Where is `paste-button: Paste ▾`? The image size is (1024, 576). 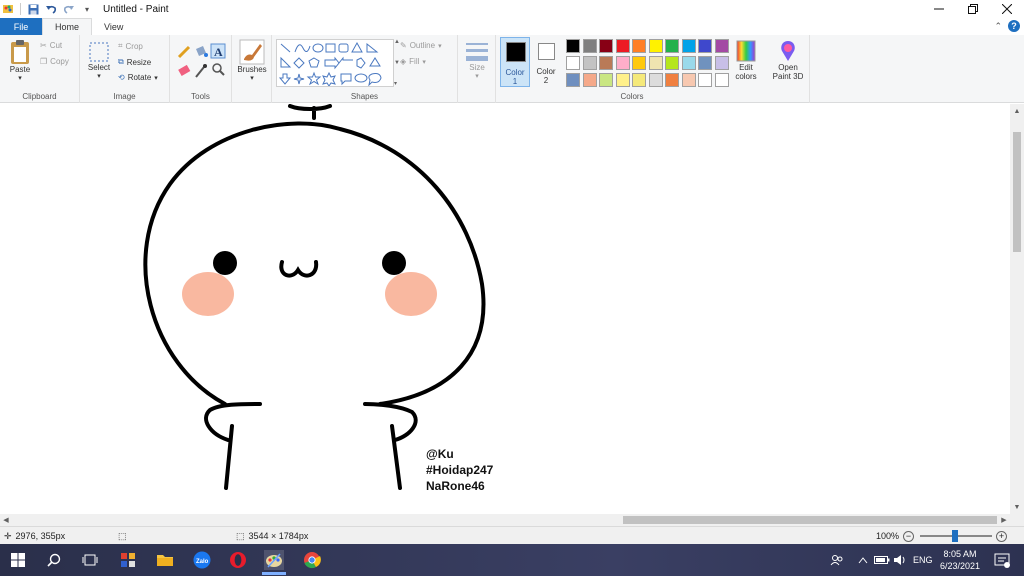 paste-button: Paste ▾ is located at coordinates (20, 60).